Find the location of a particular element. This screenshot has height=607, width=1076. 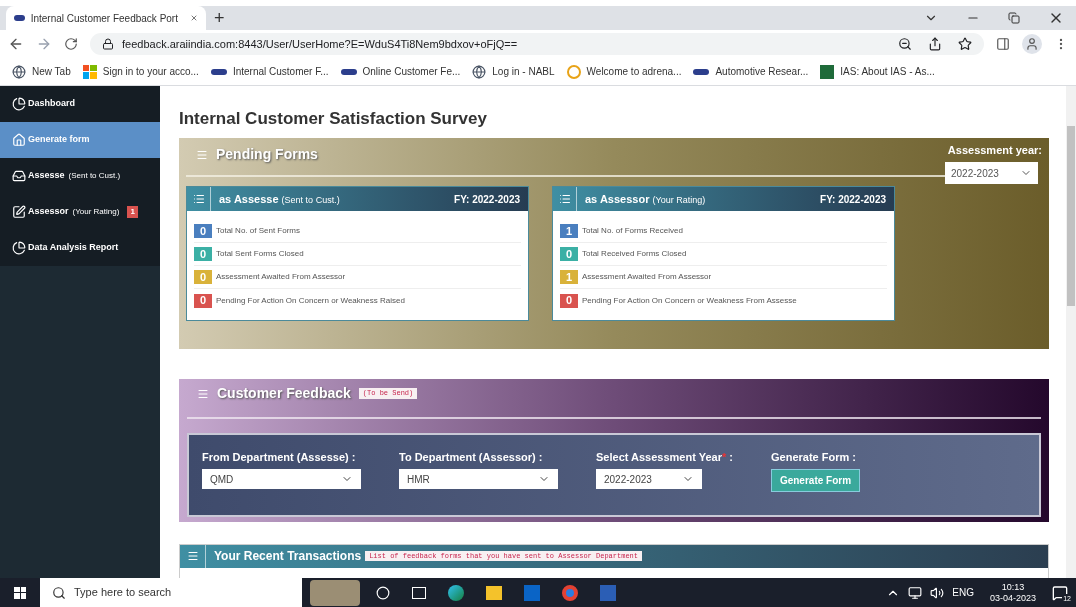

panel-title: Your Recent Transactions is located at coordinates (288, 556).